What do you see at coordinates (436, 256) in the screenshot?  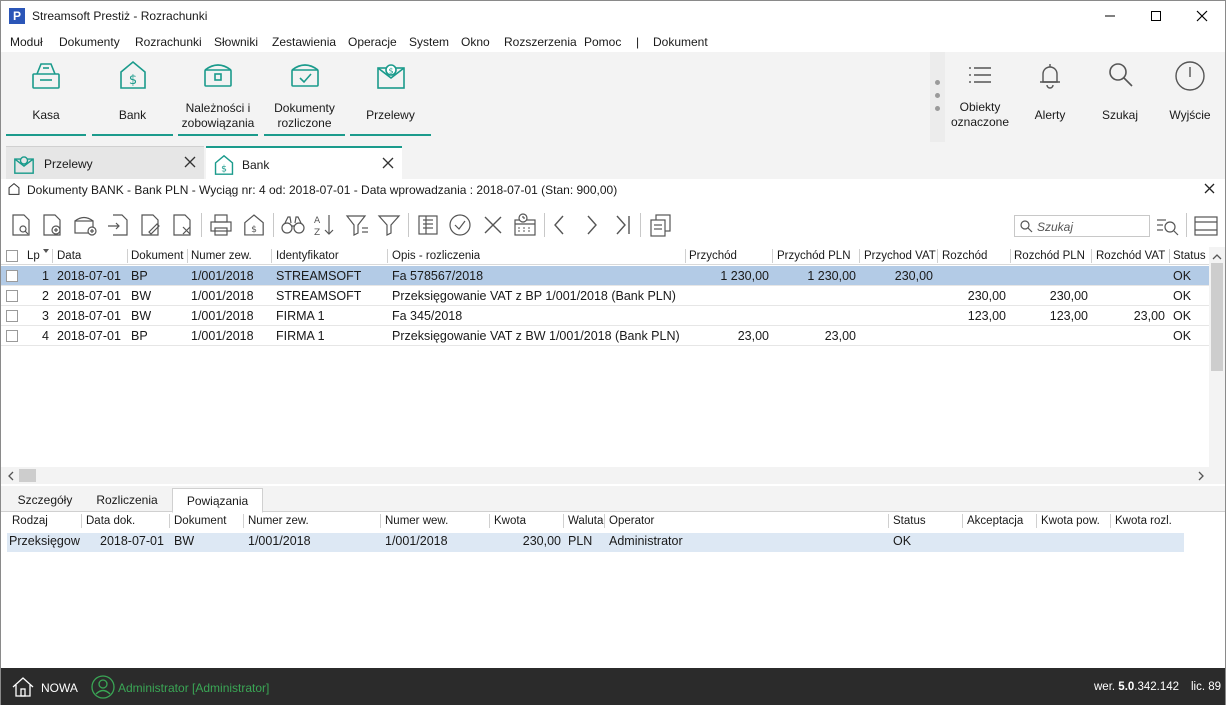 I see `col-header-opis: Opis - rozliczenia` at bounding box center [436, 256].